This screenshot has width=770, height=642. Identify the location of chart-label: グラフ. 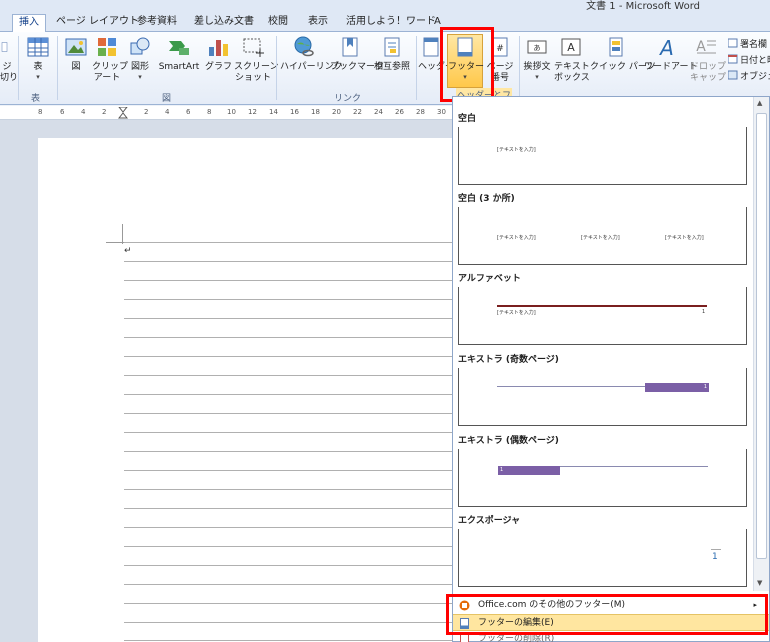
(219, 67).